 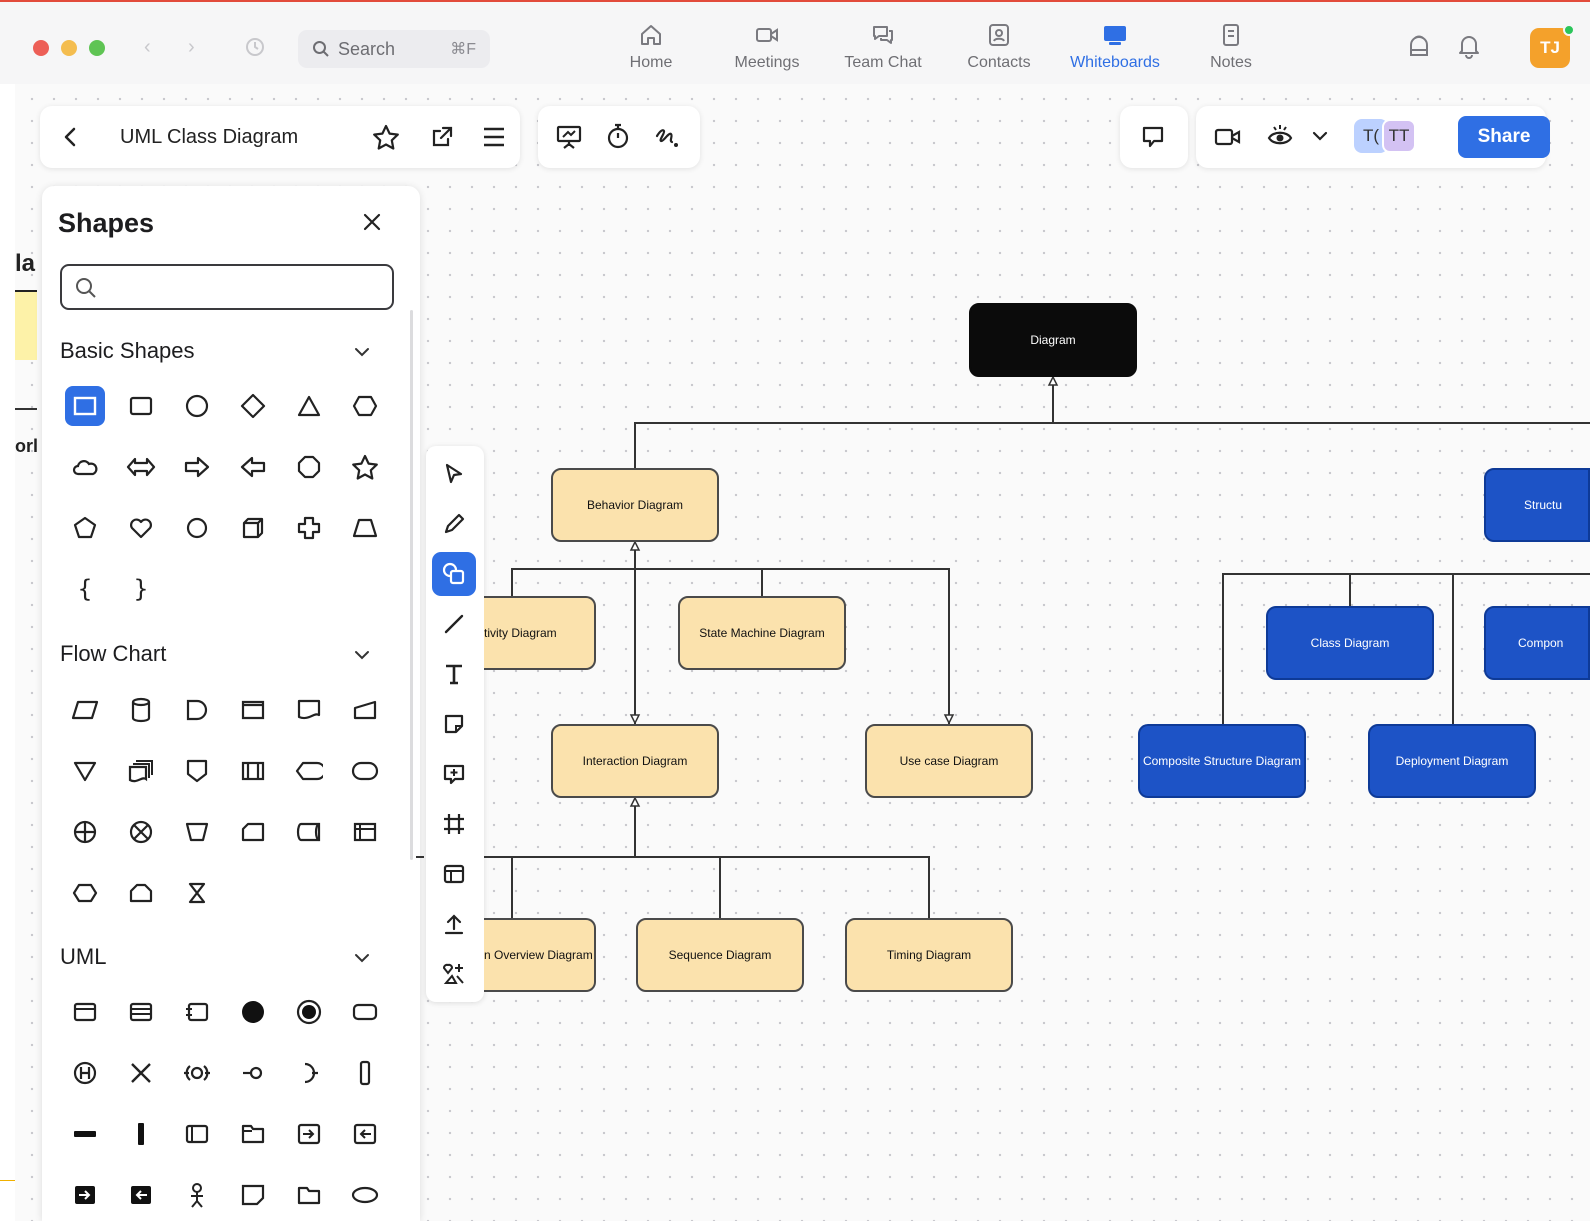 What do you see at coordinates (365, 406) in the screenshot?
I see `shape-hexagon` at bounding box center [365, 406].